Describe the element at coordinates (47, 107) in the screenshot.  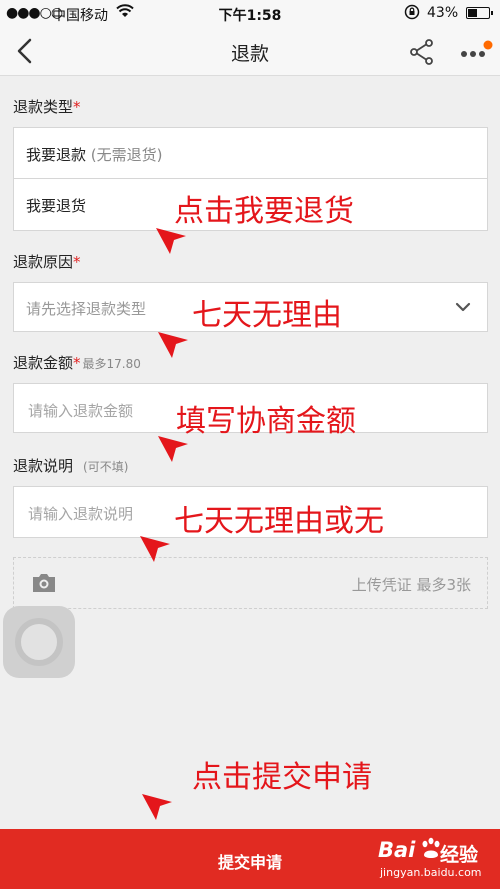
I see `refund-type-label: 退款类型*` at that location.